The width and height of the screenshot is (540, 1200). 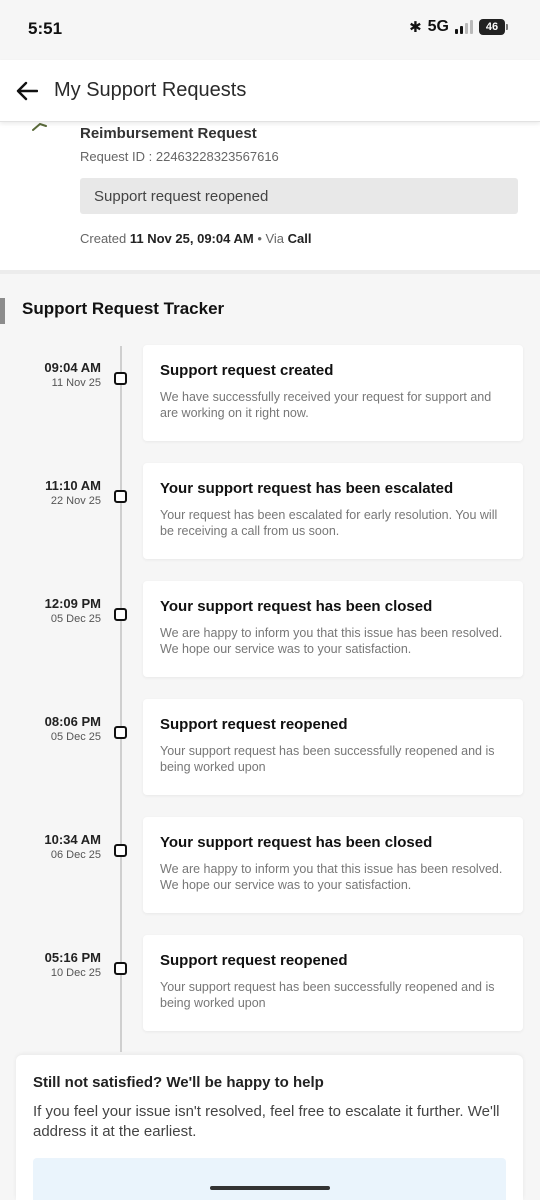 What do you see at coordinates (150, 90) in the screenshot?
I see `page-title: My Support Requests` at bounding box center [150, 90].